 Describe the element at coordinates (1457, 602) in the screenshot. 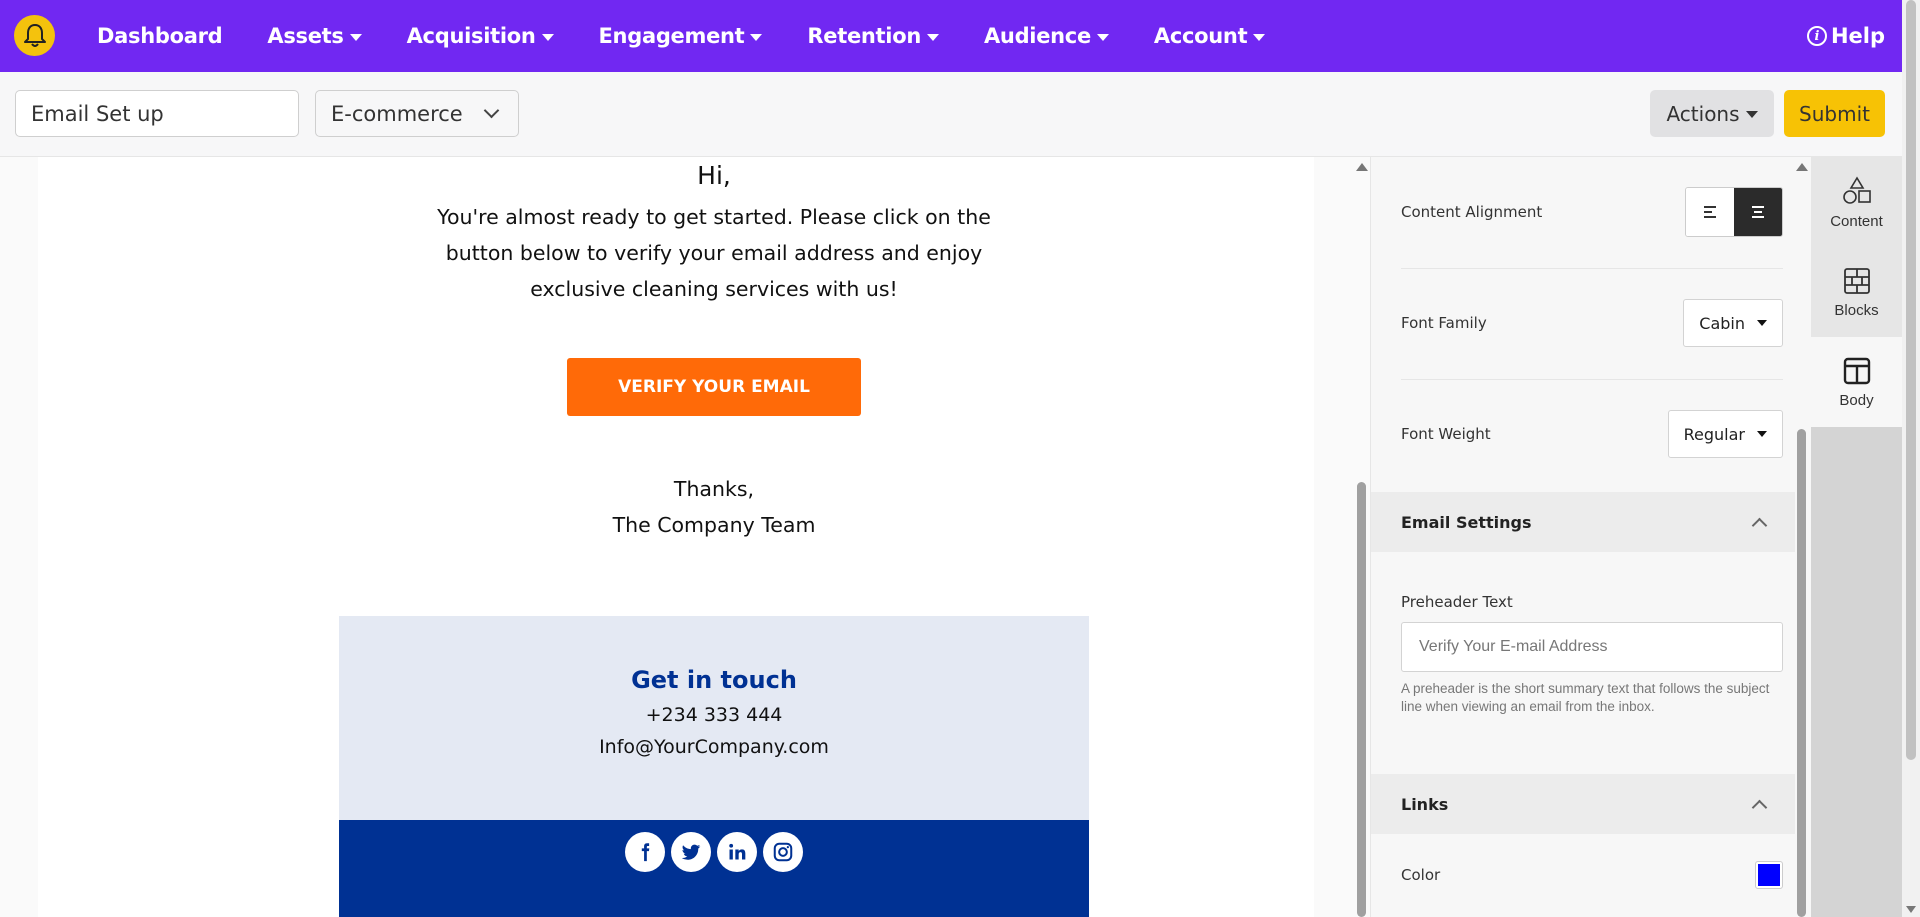

I see `preheader-label: Preheader Text` at that location.